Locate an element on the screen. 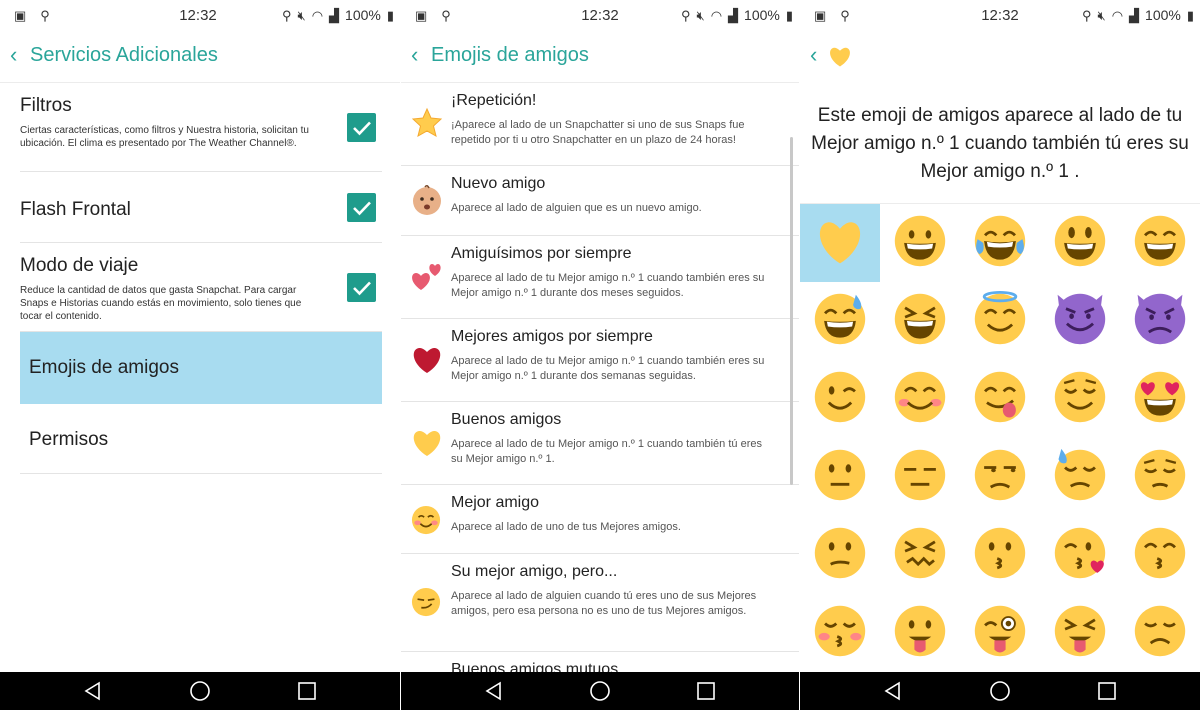 The image size is (1200, 710). wifi-icon: ◠ is located at coordinates (317, 15).